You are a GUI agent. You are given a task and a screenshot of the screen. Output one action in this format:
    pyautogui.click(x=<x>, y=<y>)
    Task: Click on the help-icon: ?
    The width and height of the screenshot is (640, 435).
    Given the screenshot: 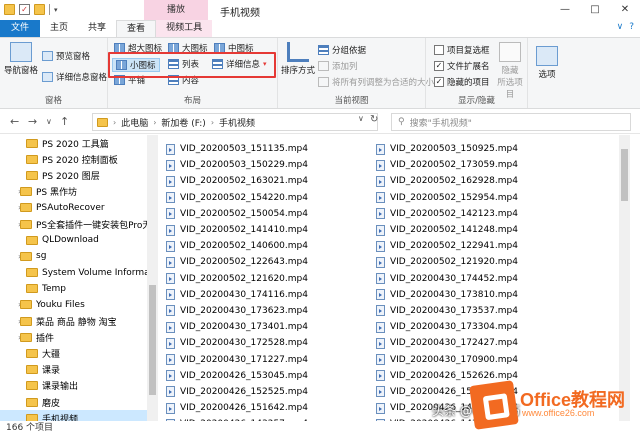 What is the action you would take?
    pyautogui.click(x=631, y=27)
    